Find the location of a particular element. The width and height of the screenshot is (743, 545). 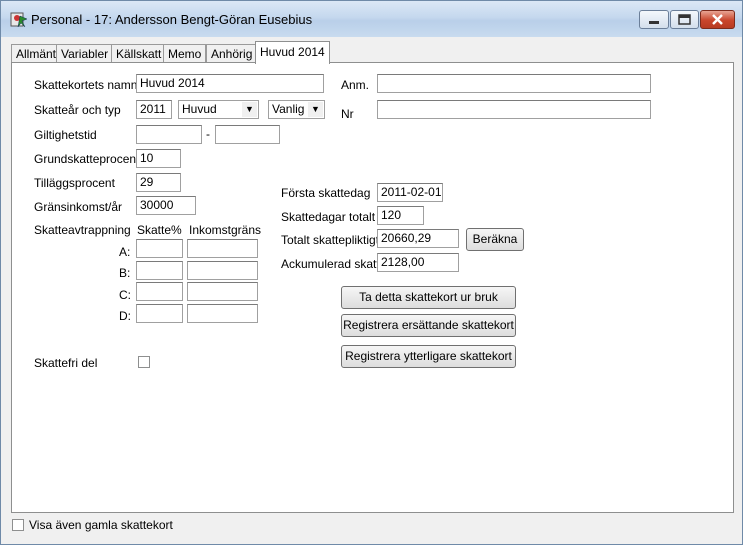

tab-memo: Memo is located at coordinates (185, 53).